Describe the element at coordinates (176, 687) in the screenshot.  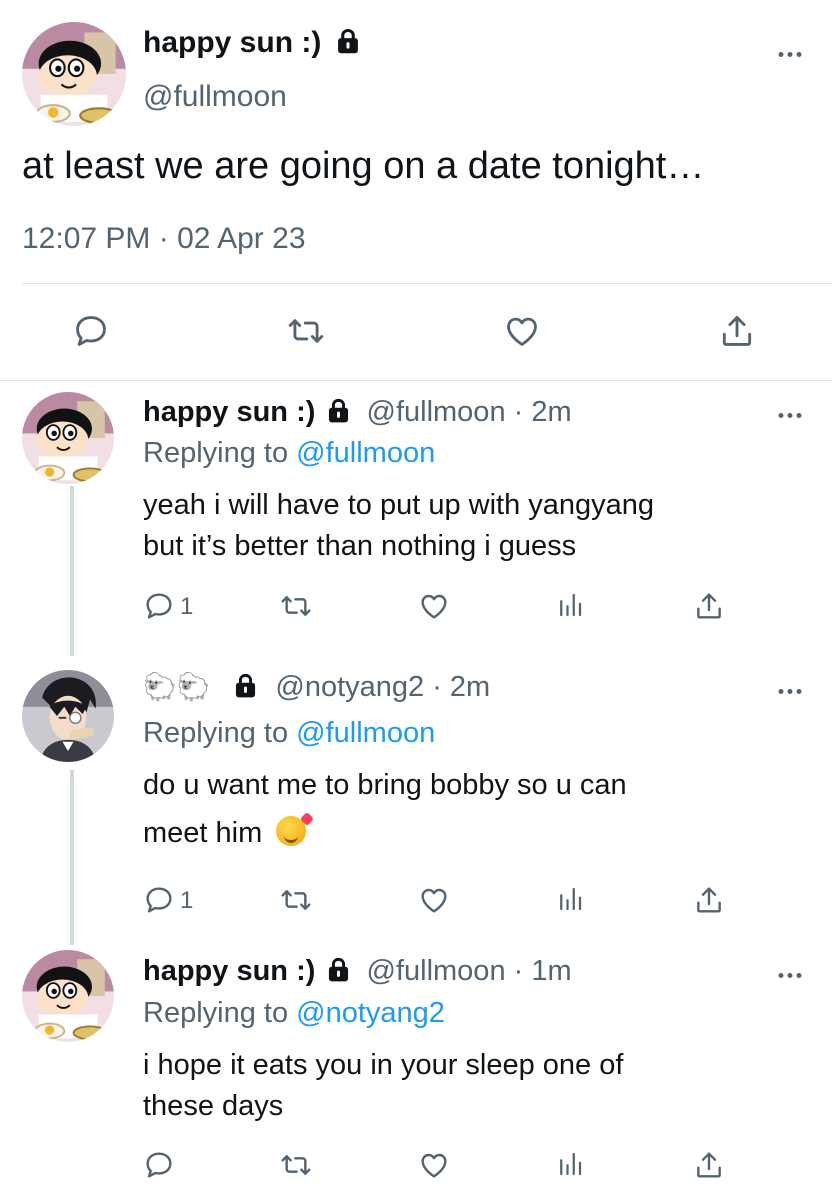
I see `display-name: 🐑🐑` at that location.